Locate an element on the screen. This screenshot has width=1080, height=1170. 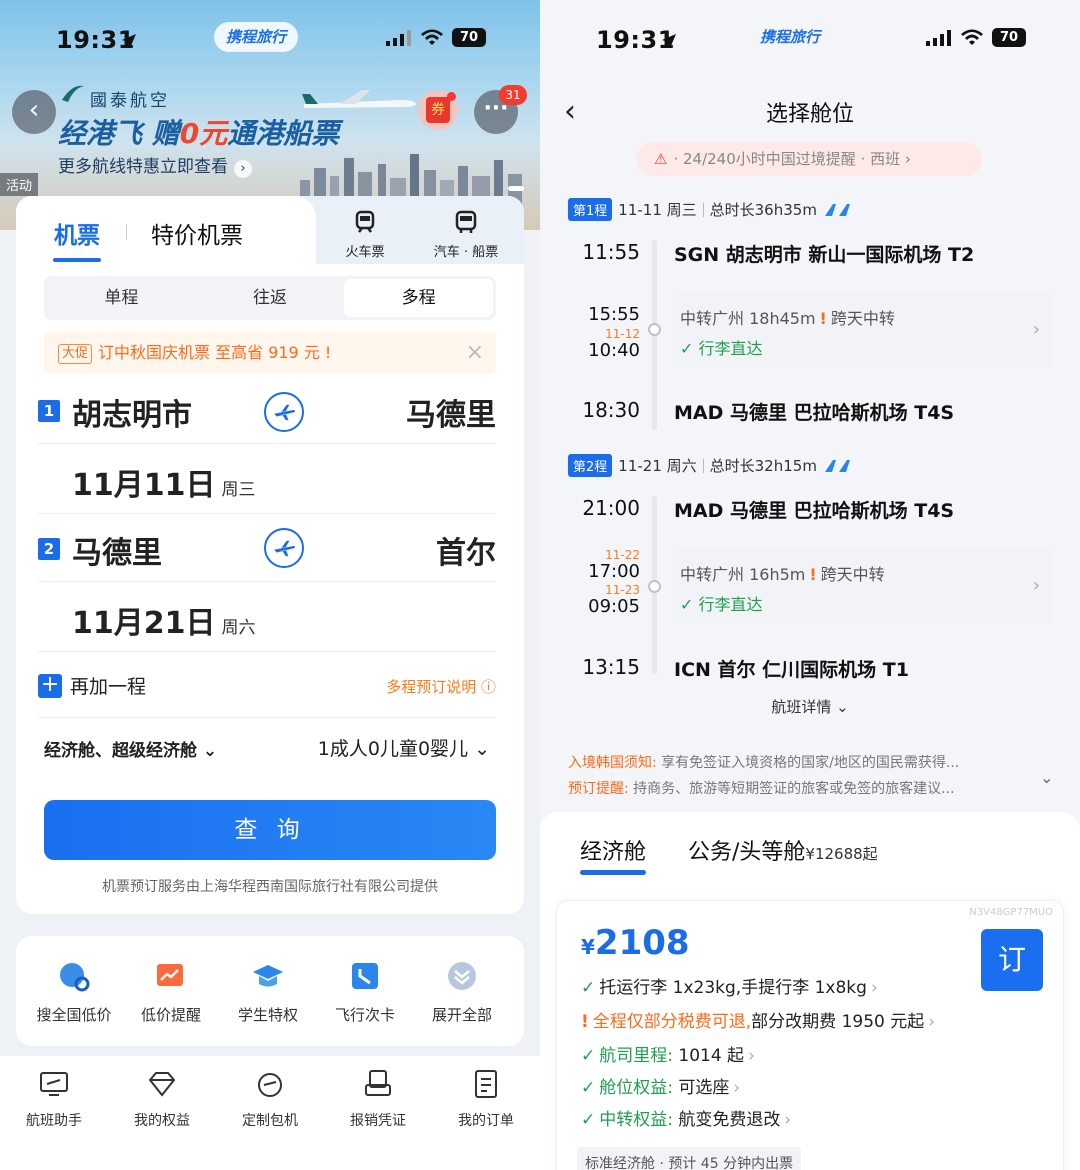
arrival-city: 马德里 is located at coordinates (451, 412).